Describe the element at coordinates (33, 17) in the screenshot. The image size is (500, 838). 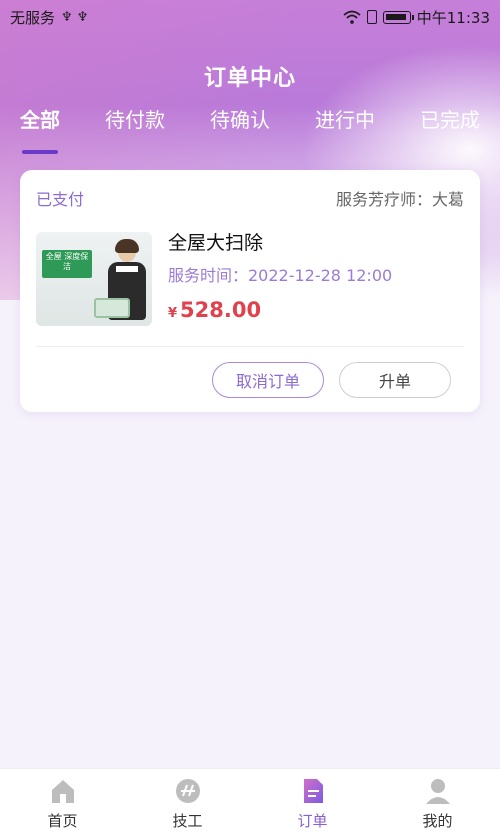
I see `carrier-text: 无服务` at that location.